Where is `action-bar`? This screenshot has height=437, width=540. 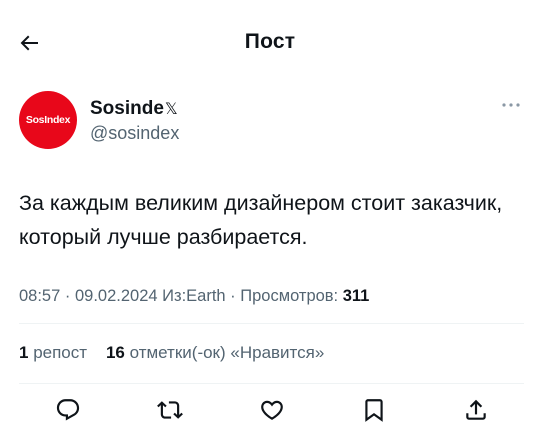 action-bar is located at coordinates (272, 410).